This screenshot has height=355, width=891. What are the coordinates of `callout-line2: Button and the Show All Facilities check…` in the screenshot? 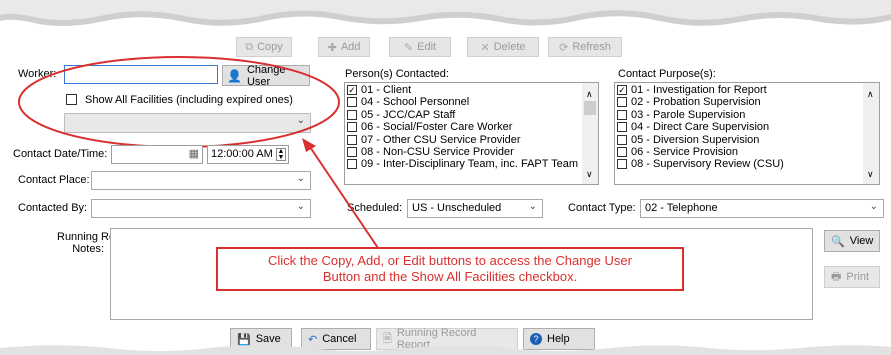 It's located at (450, 276).